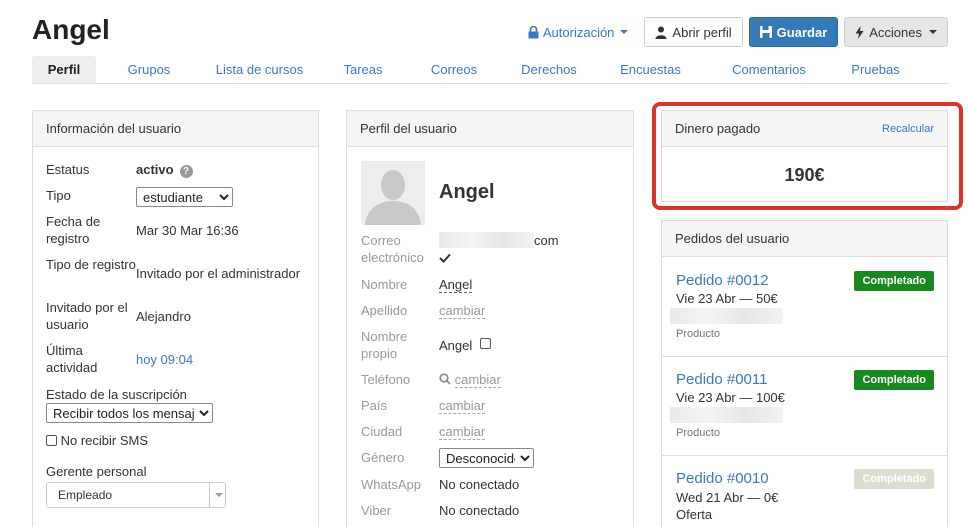  What do you see at coordinates (804, 175) in the screenshot?
I see `money-paid-amount: 190€` at bounding box center [804, 175].